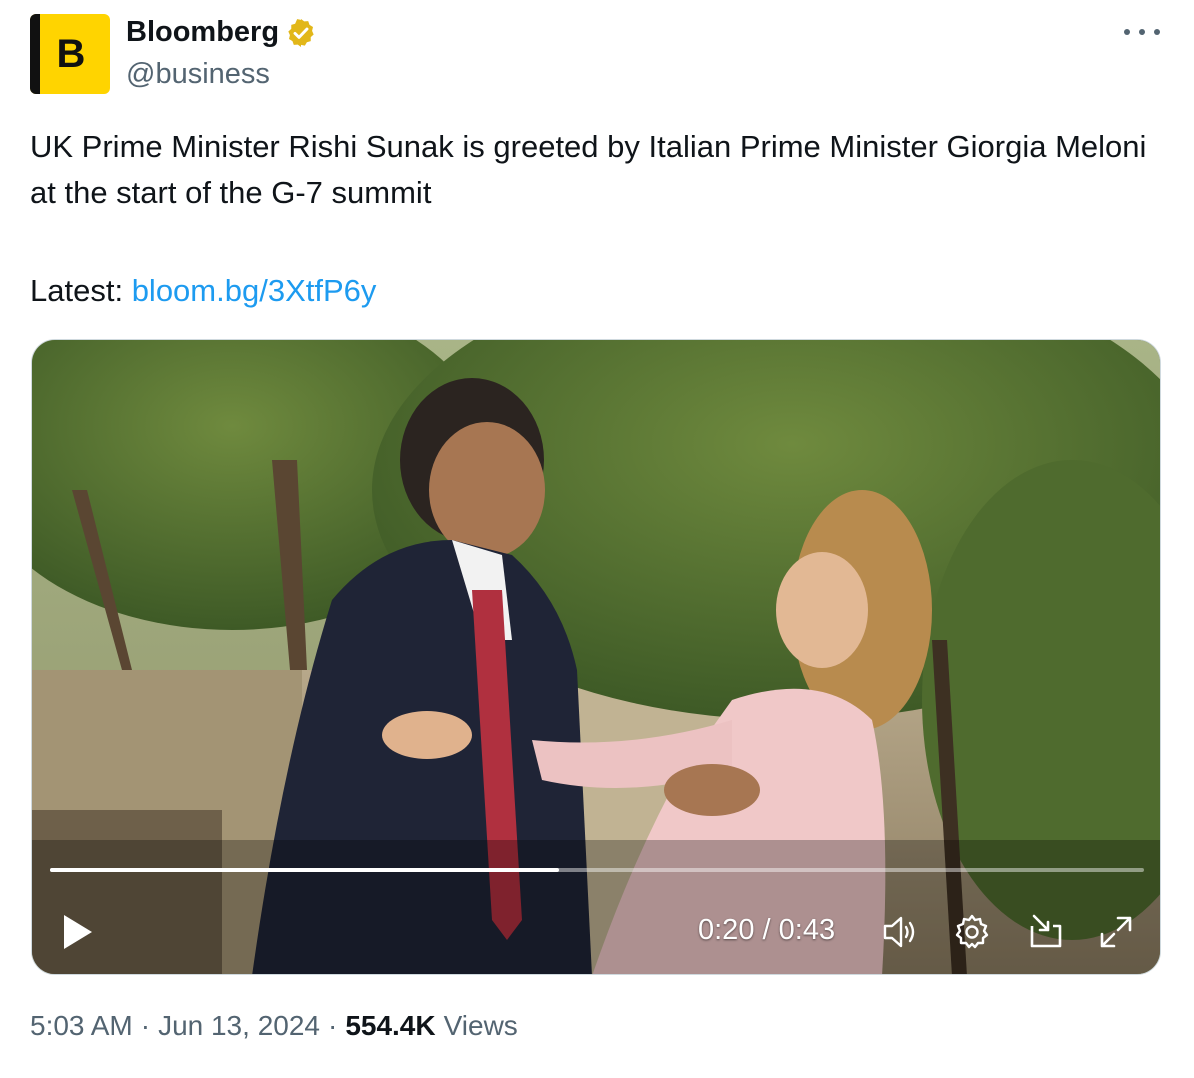 The height and width of the screenshot is (1078, 1194). What do you see at coordinates (239, 1026) in the screenshot?
I see `tweet-date: Jun 13, 2024` at bounding box center [239, 1026].